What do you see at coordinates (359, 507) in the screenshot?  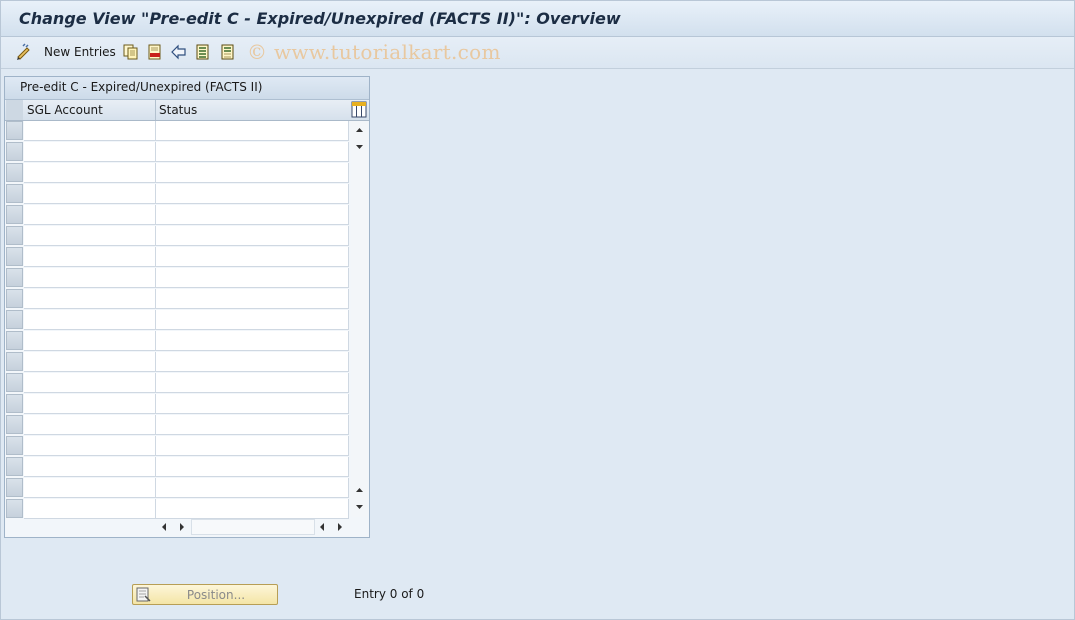 I see `scroll-page-down-icon` at bounding box center [359, 507].